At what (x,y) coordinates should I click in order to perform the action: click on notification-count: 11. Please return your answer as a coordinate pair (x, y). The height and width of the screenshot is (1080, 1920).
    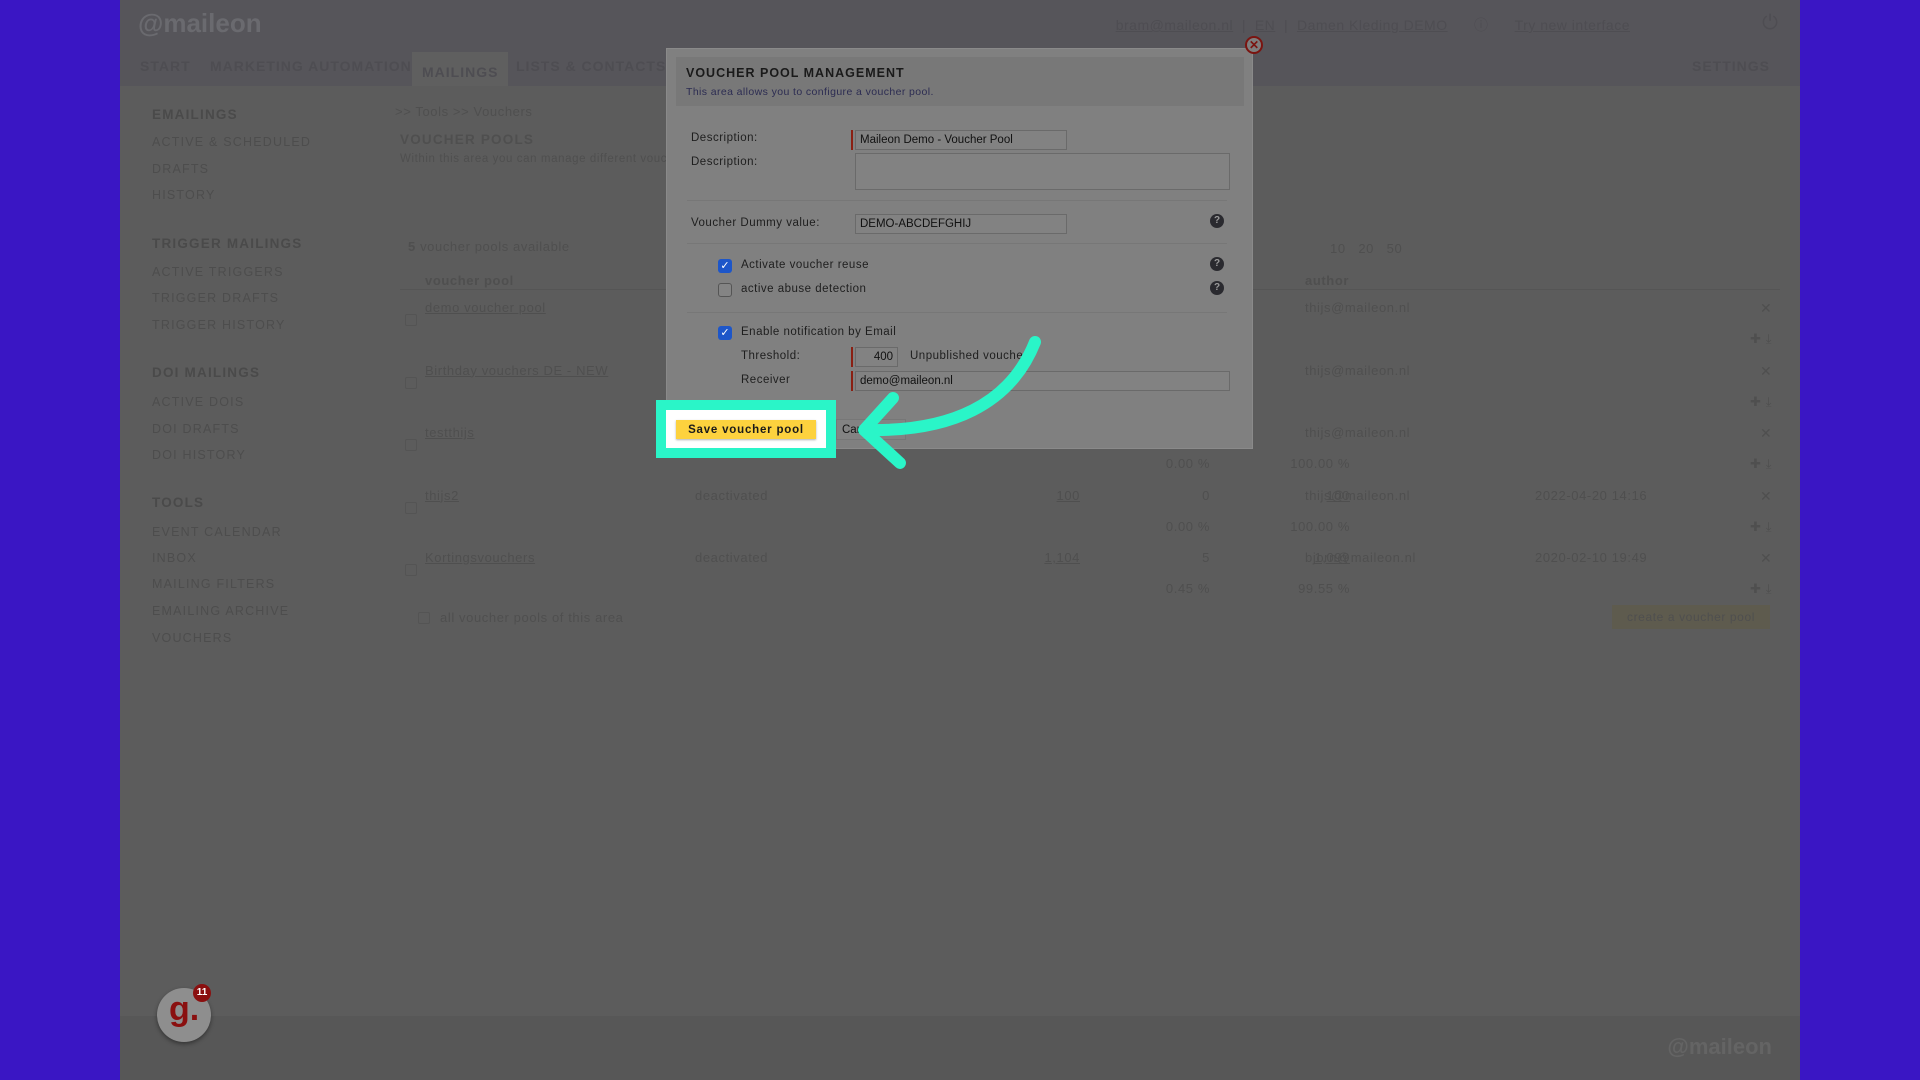
    Looking at the image, I should click on (202, 993).